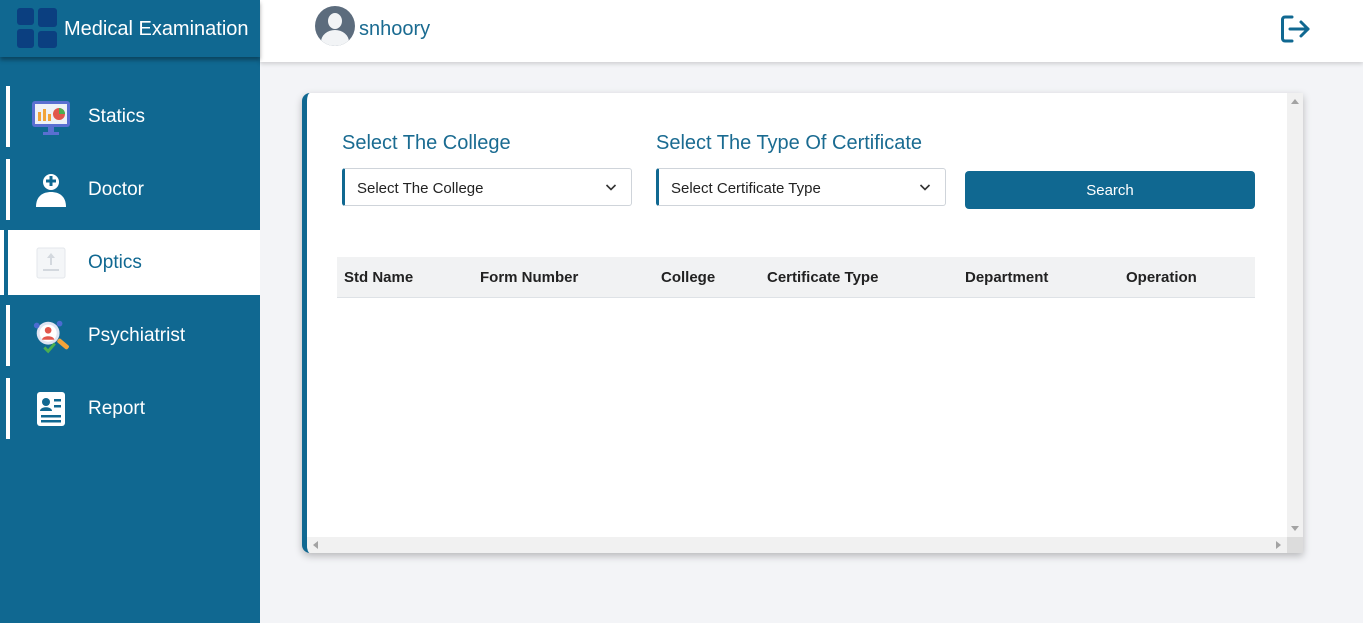 This screenshot has height=623, width=1363. What do you see at coordinates (822, 277) in the screenshot?
I see `column-header-certificate-type: Certificate Type` at bounding box center [822, 277].